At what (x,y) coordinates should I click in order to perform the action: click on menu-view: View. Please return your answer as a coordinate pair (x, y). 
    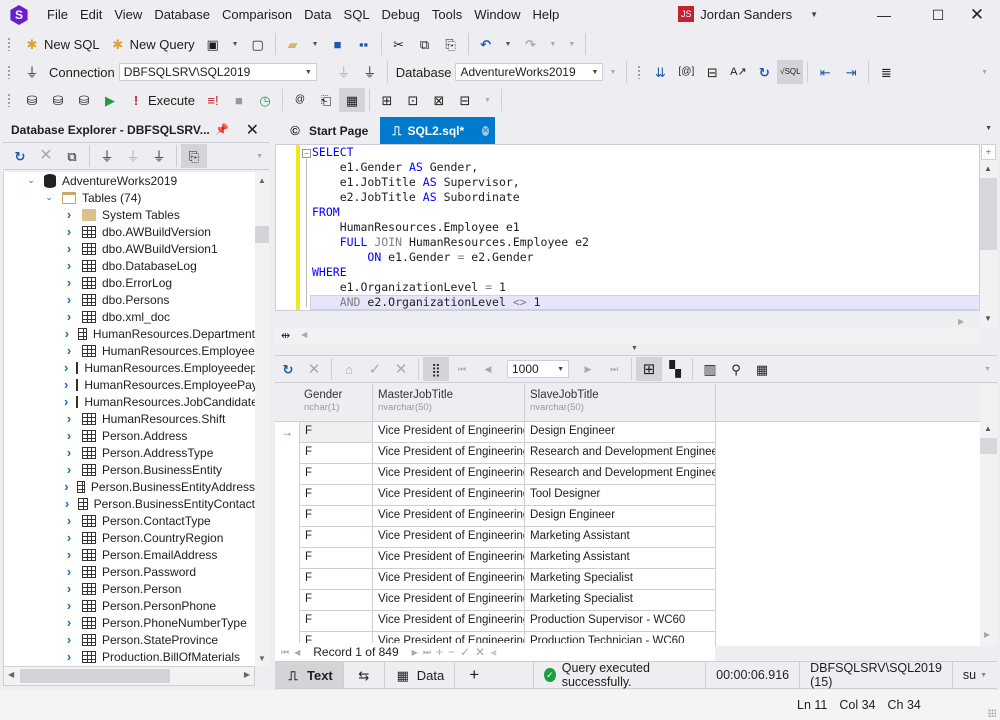
    Looking at the image, I should click on (128, 15).